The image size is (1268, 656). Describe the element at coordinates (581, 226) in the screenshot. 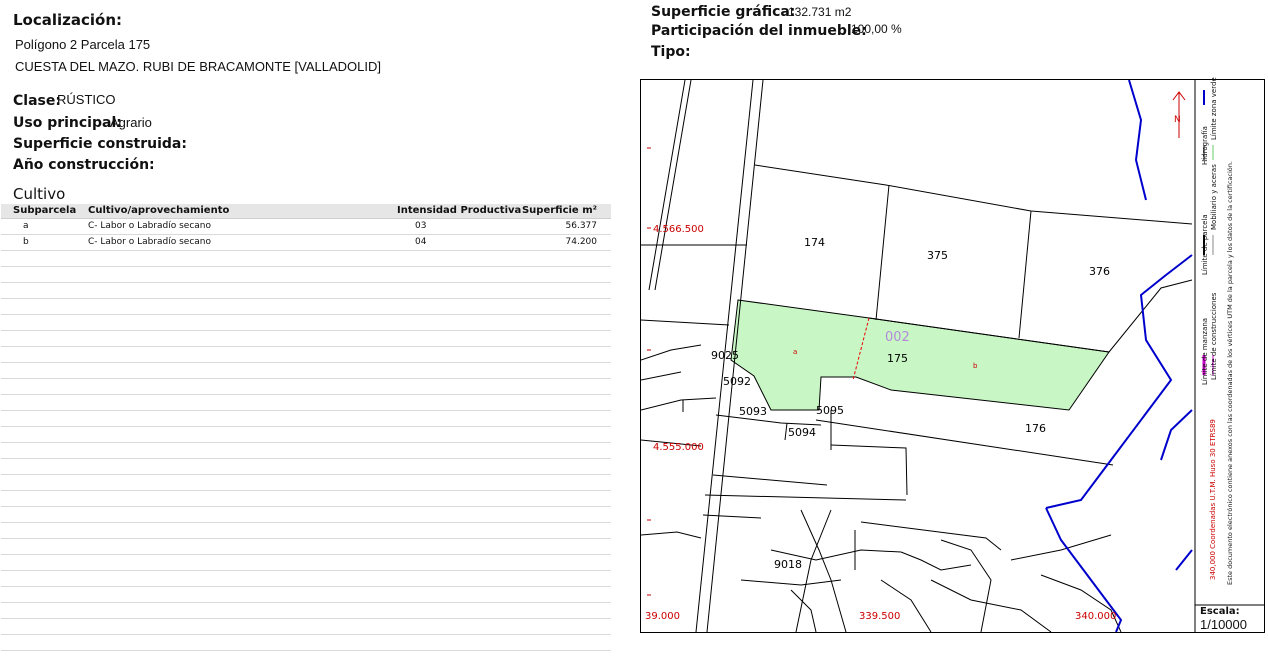

I see `cell-superficie: 56.377` at that location.